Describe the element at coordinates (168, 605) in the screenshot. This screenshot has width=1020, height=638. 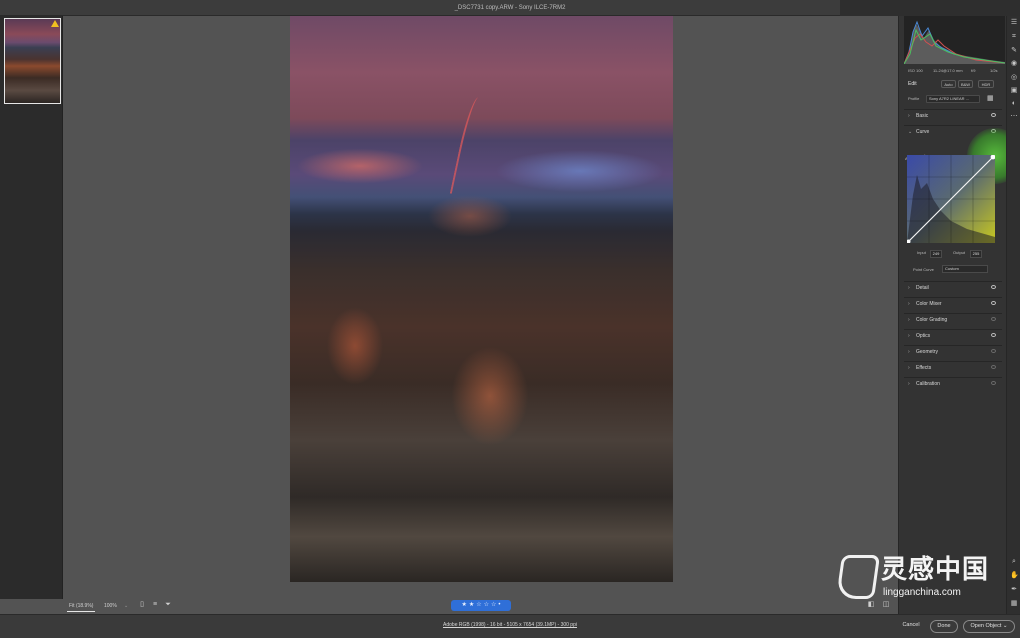
I see `filter-icon: ⏷` at that location.